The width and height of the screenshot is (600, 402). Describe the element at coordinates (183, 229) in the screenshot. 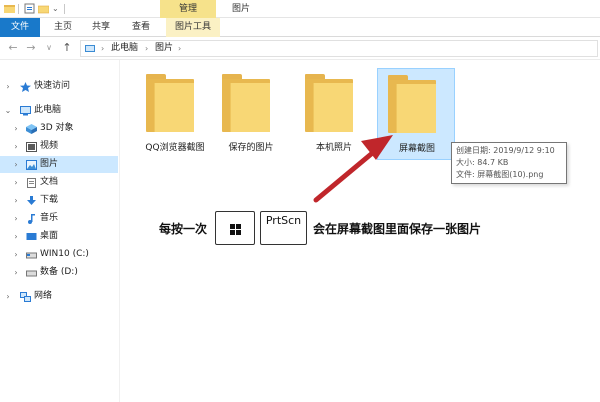

I see `annotation-text-before: 每按一次` at that location.